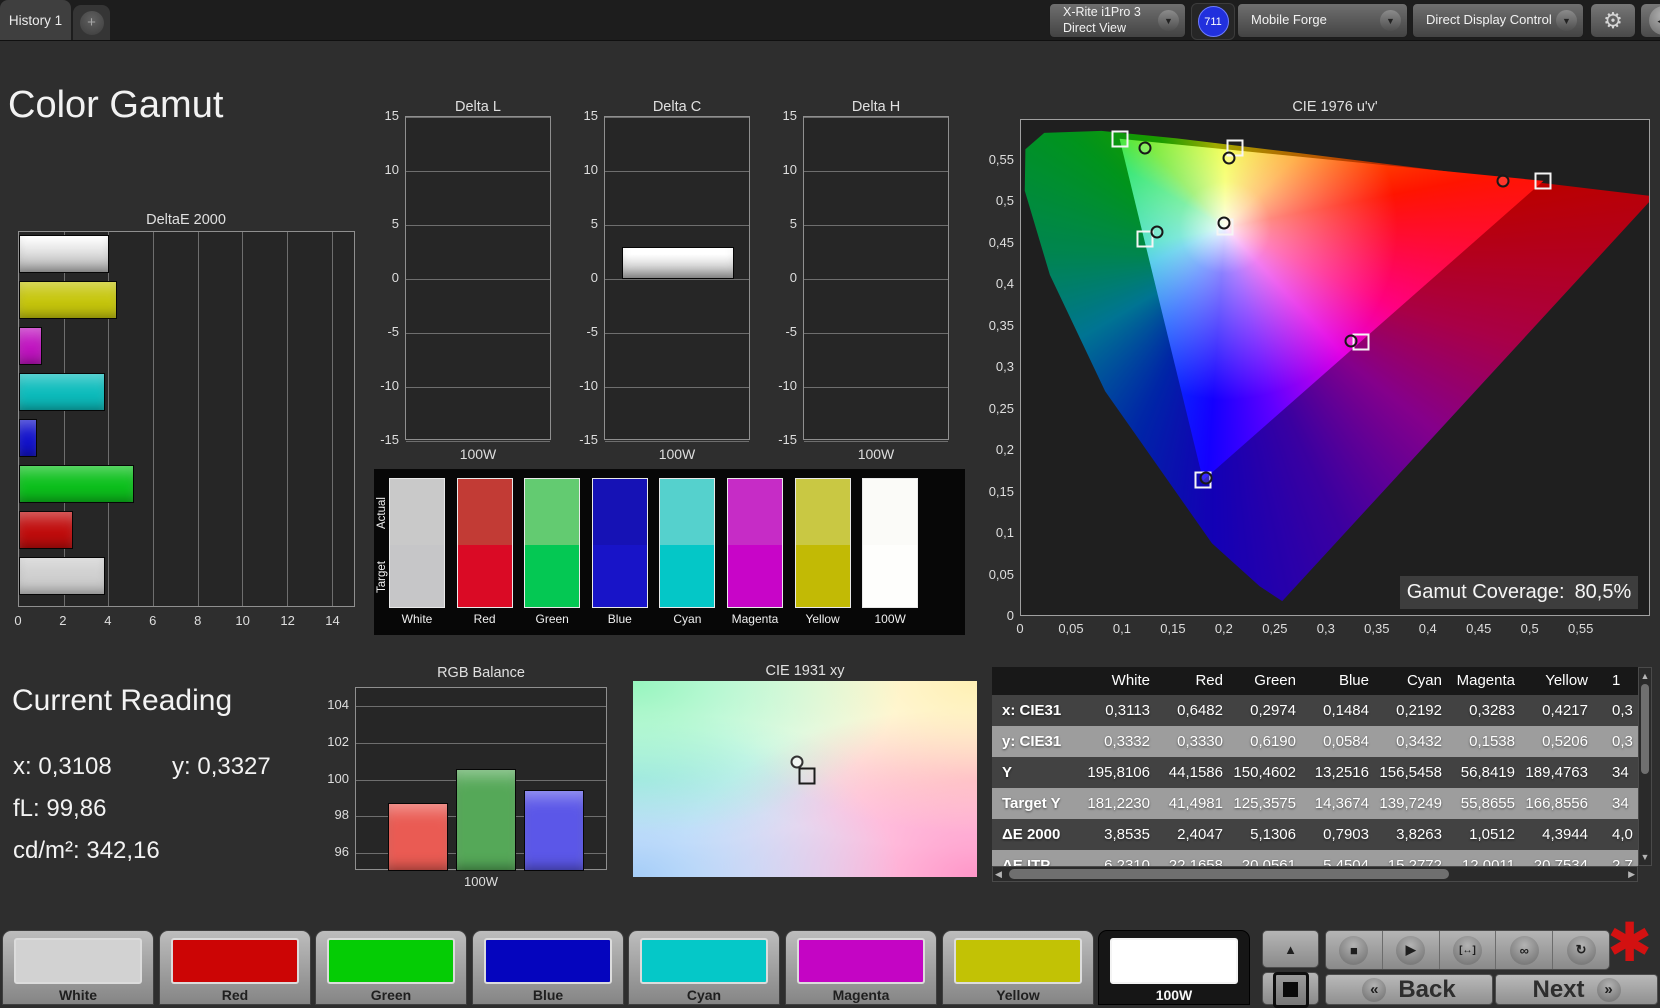 The width and height of the screenshot is (1660, 1008). I want to click on table-row-label: Target Y, so click(1039, 803).